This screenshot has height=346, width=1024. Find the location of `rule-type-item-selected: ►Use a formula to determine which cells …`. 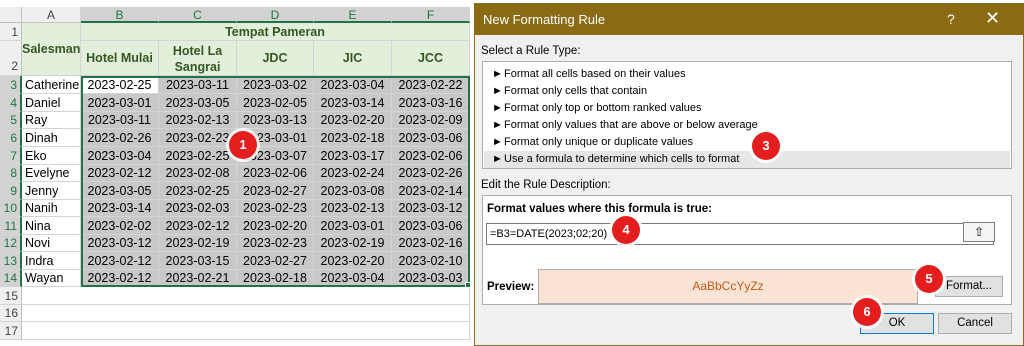

rule-type-item-selected: ►Use a formula to determine which cells … is located at coordinates (747, 159).